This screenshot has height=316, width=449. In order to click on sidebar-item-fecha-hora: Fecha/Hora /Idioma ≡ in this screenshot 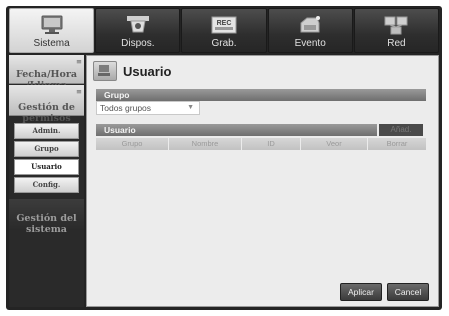, I will do `click(46, 73)`.